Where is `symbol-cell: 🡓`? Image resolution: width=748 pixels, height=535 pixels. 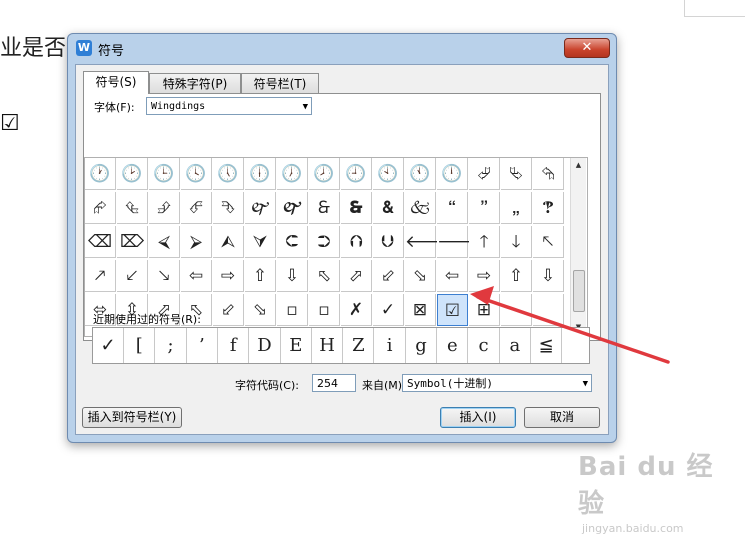 symbol-cell: 🡓 is located at coordinates (516, 242).